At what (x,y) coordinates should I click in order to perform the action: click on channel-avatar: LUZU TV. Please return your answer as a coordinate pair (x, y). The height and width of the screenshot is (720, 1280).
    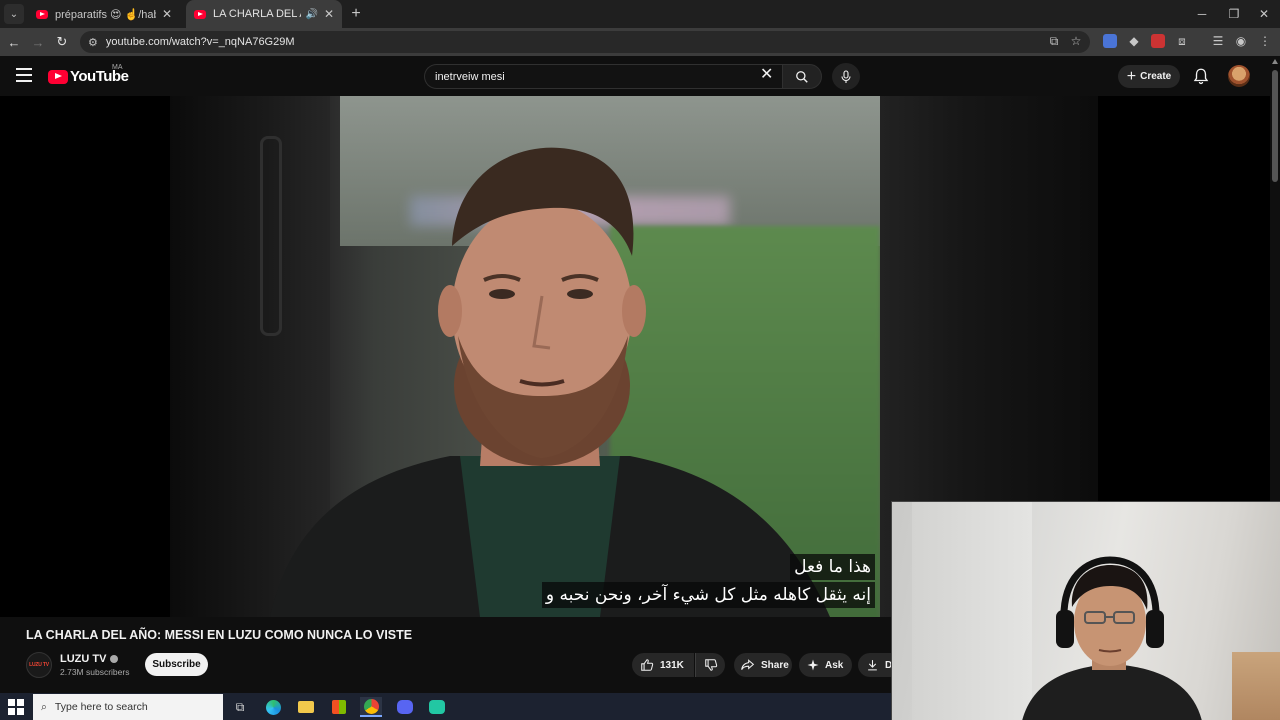
    Looking at the image, I should click on (39, 665).